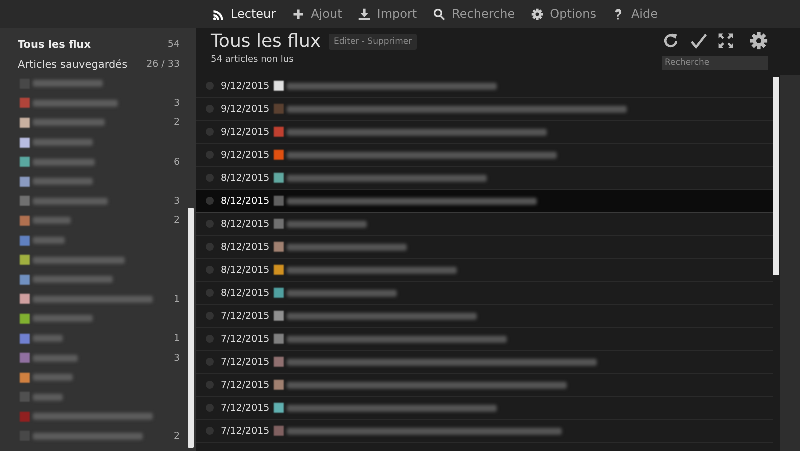 The image size is (800, 451). I want to click on fullscreen-icon, so click(726, 41).